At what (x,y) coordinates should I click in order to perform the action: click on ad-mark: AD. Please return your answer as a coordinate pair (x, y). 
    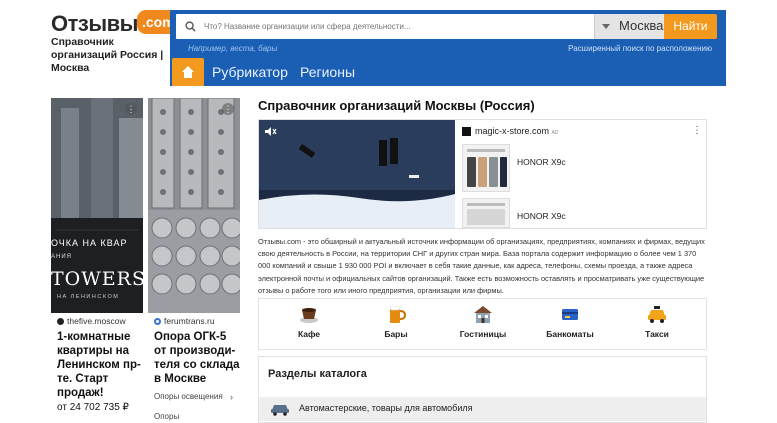
    Looking at the image, I should click on (555, 133).